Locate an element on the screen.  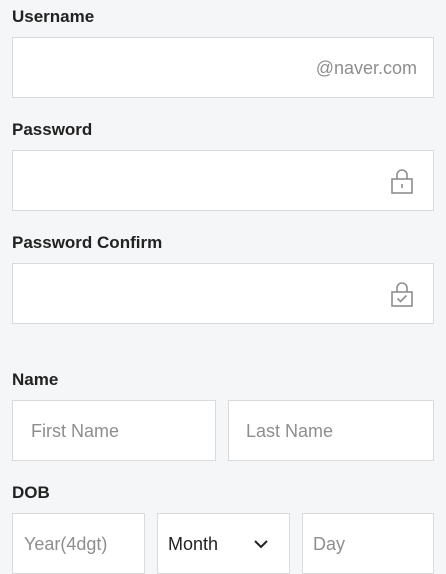
lock-check-icon is located at coordinates (402, 294).